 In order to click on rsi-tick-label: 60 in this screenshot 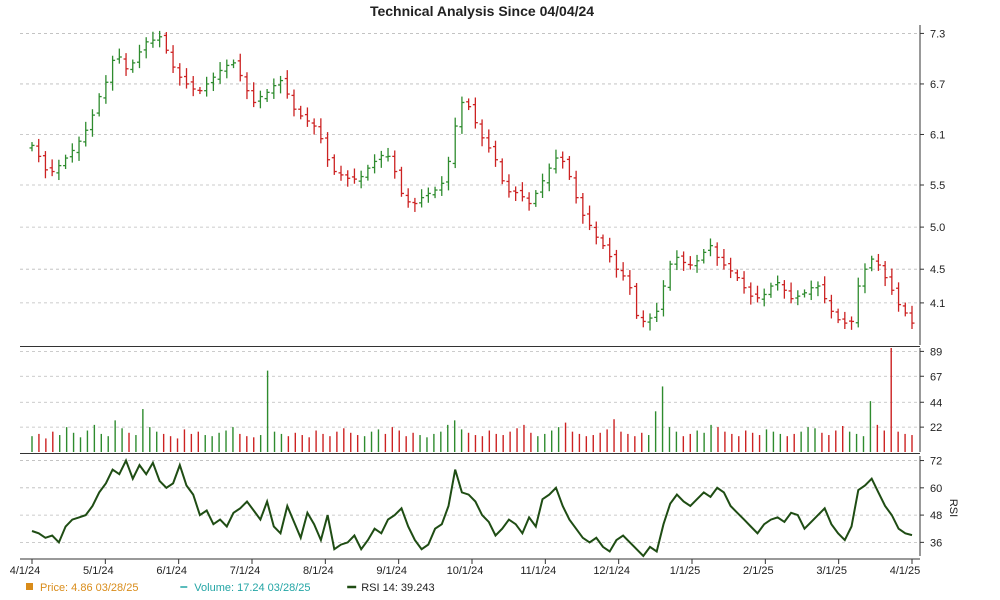, I will do `click(936, 489)`.